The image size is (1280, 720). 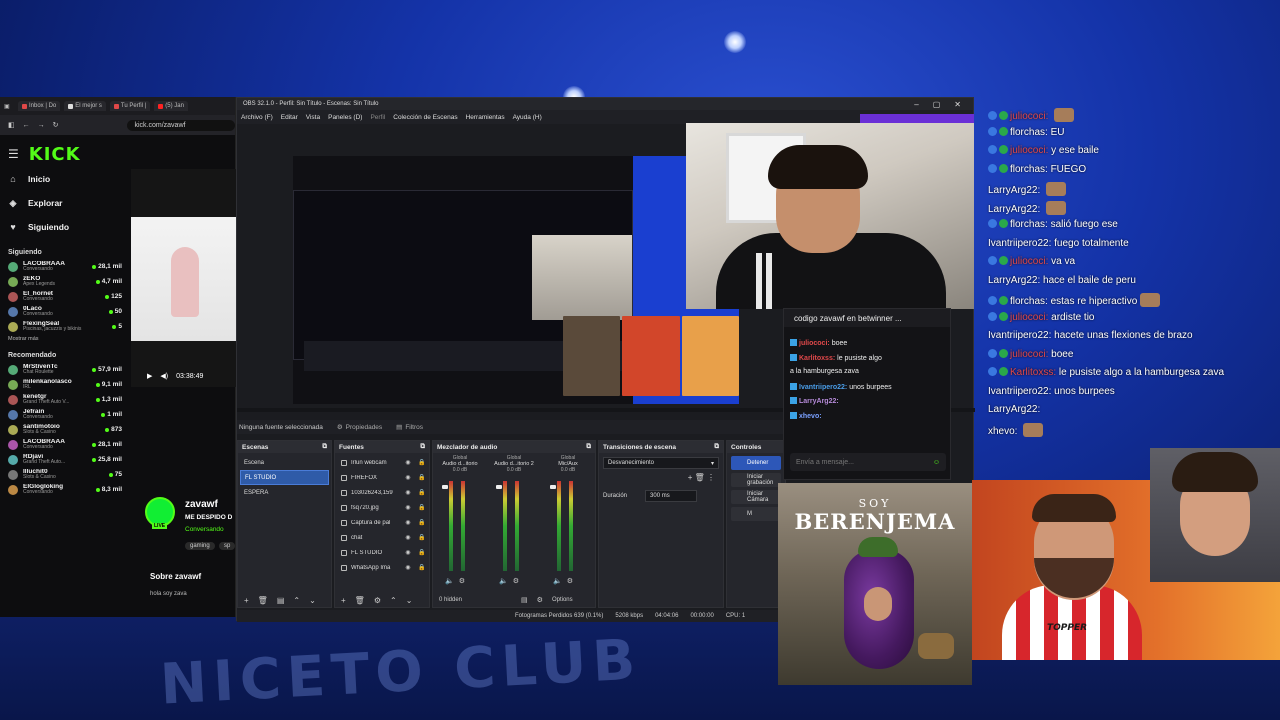 What do you see at coordinates (55, 154) in the screenshot?
I see `kick-logo: KICK` at bounding box center [55, 154].